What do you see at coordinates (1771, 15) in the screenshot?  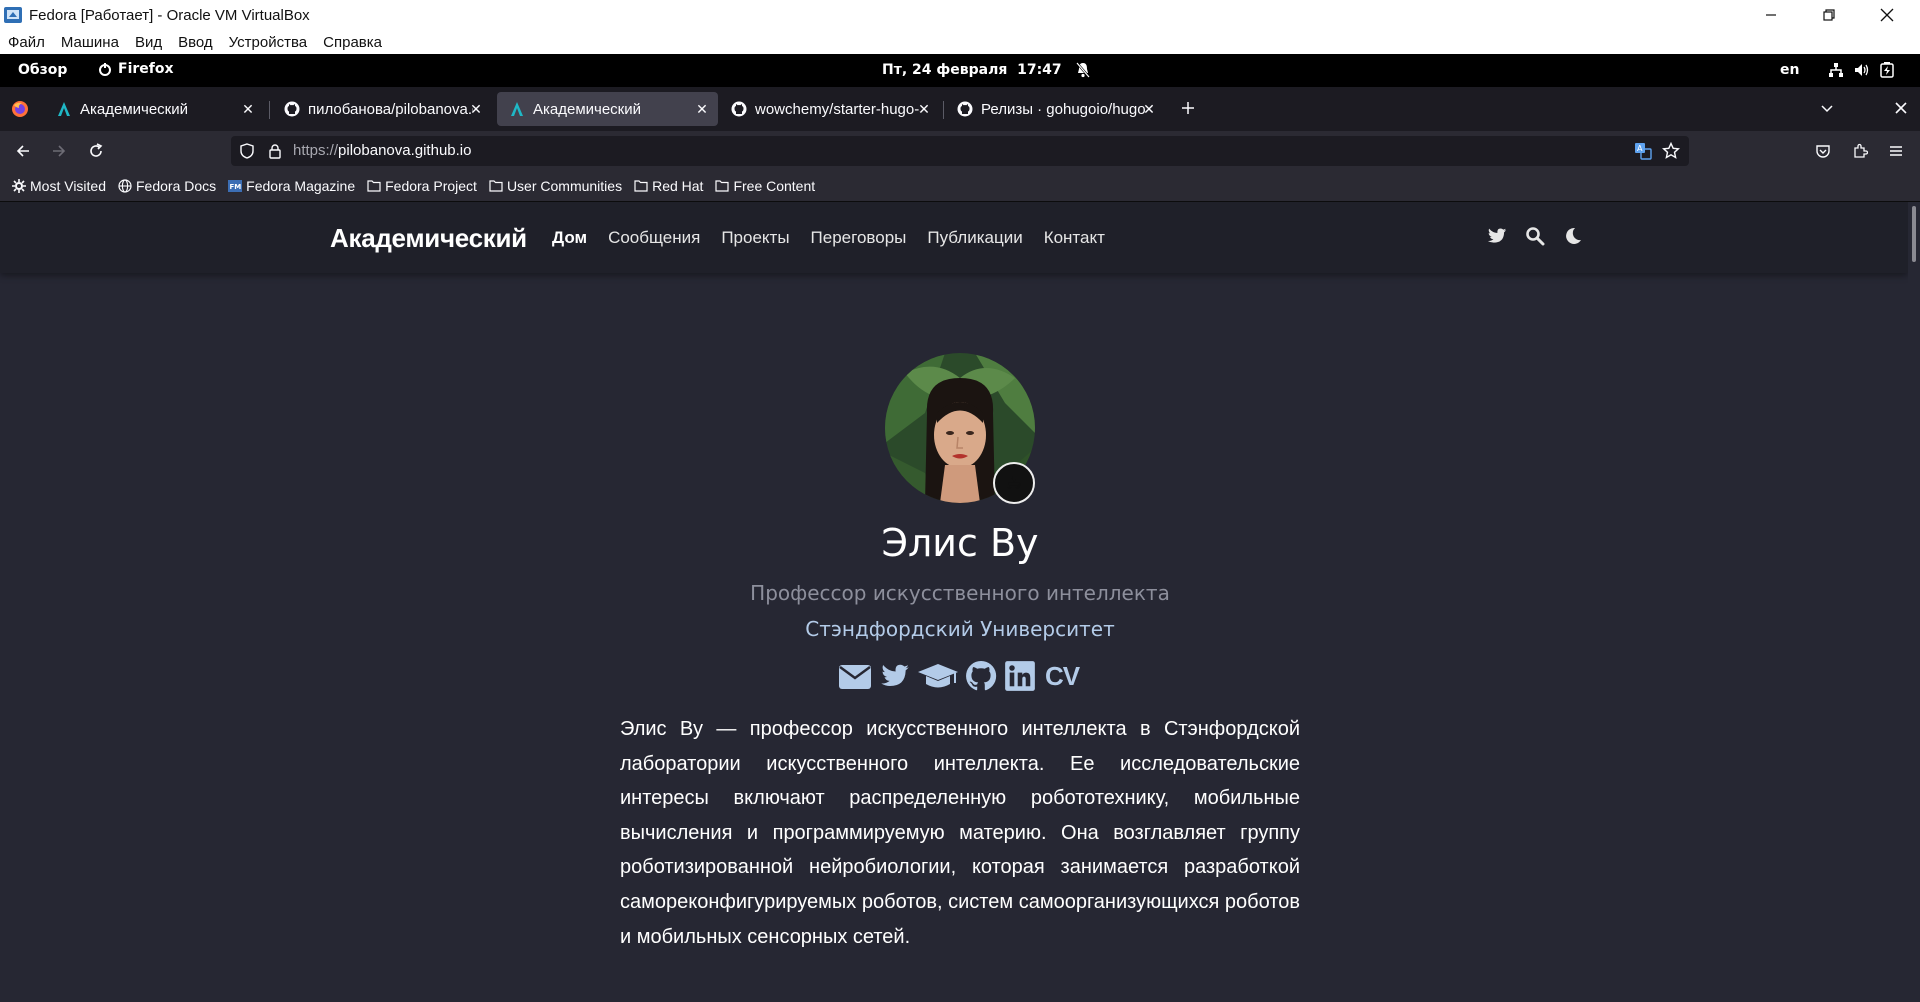 I see `minimize-button` at bounding box center [1771, 15].